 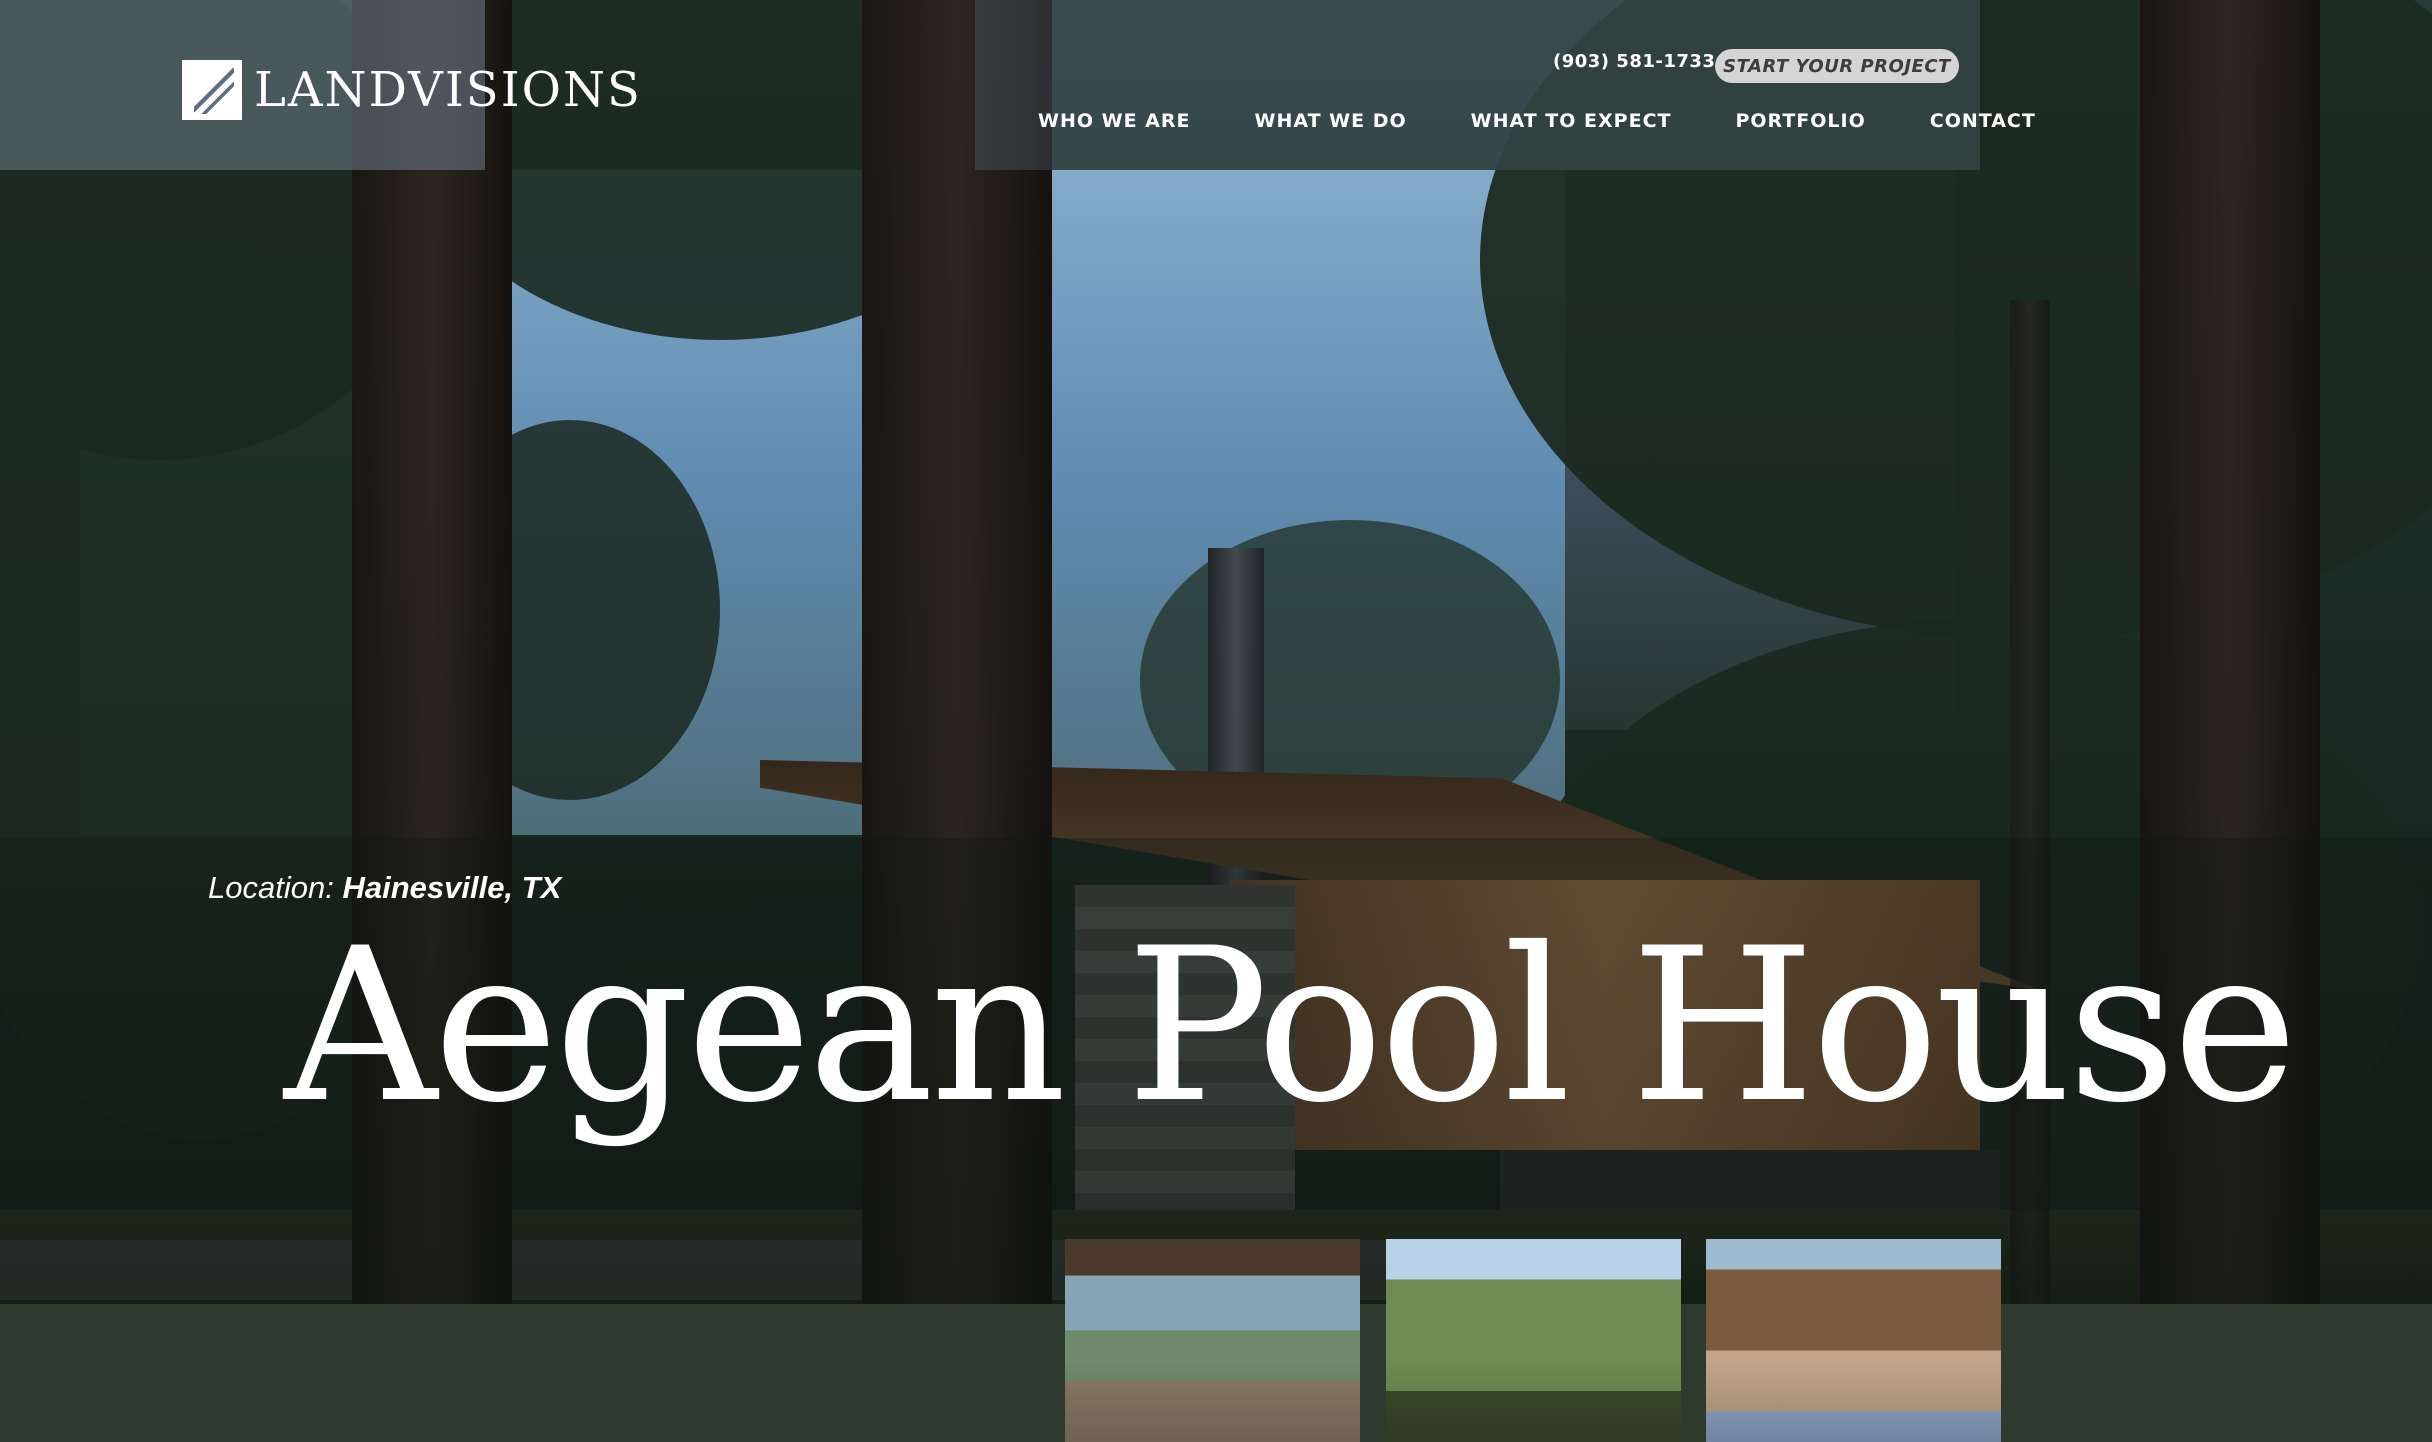 I want to click on nav-panel, so click(x=1477, y=85).